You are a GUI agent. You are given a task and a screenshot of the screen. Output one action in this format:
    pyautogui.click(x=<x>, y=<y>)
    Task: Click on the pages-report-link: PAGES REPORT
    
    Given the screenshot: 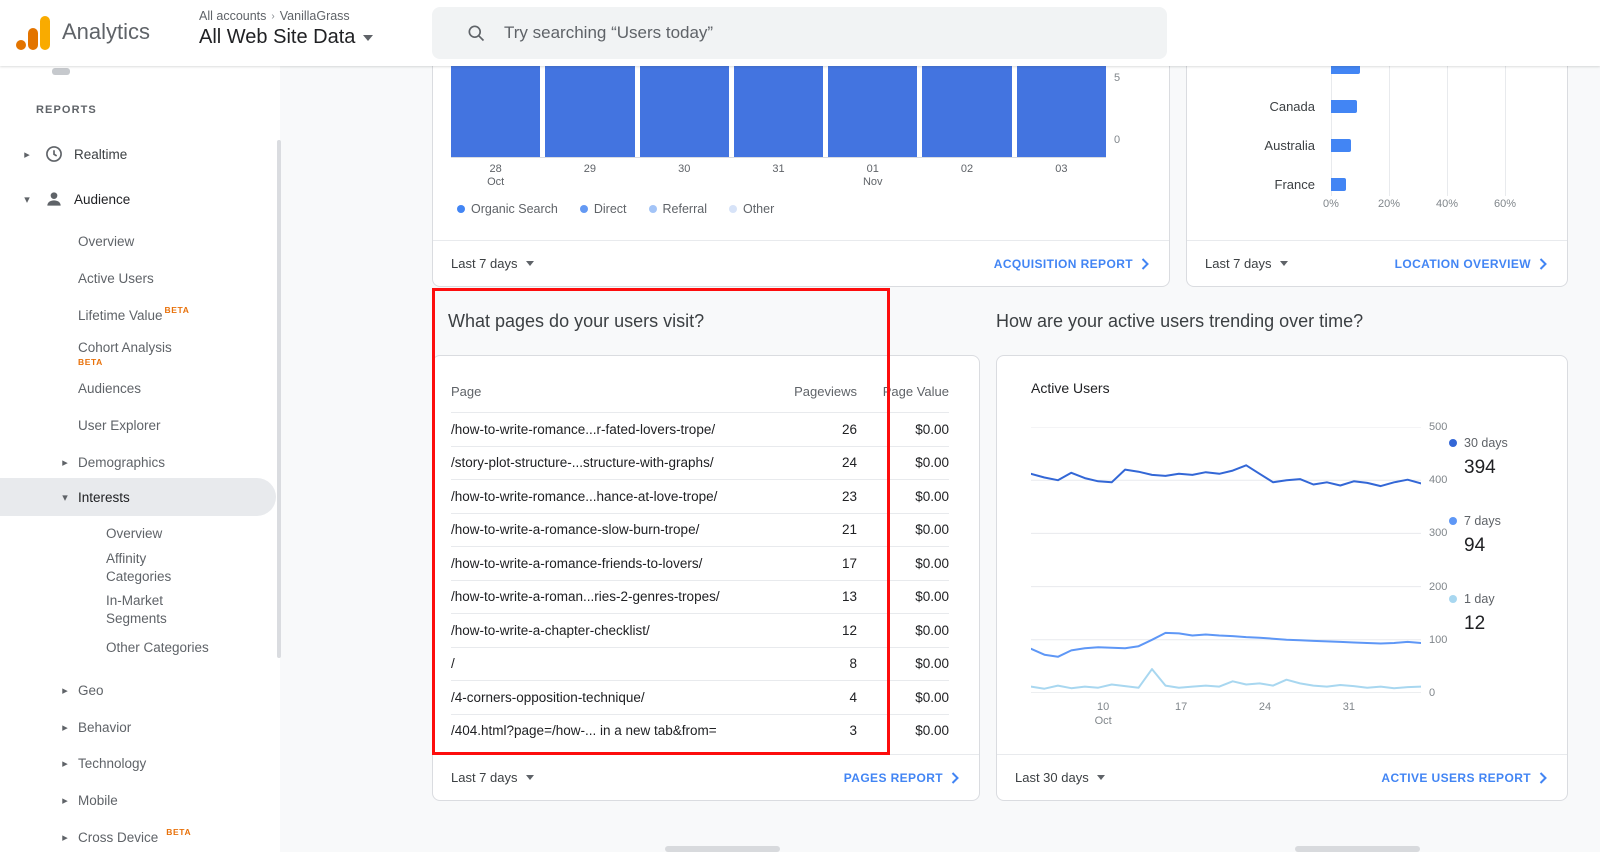 What is the action you would take?
    pyautogui.click(x=901, y=778)
    